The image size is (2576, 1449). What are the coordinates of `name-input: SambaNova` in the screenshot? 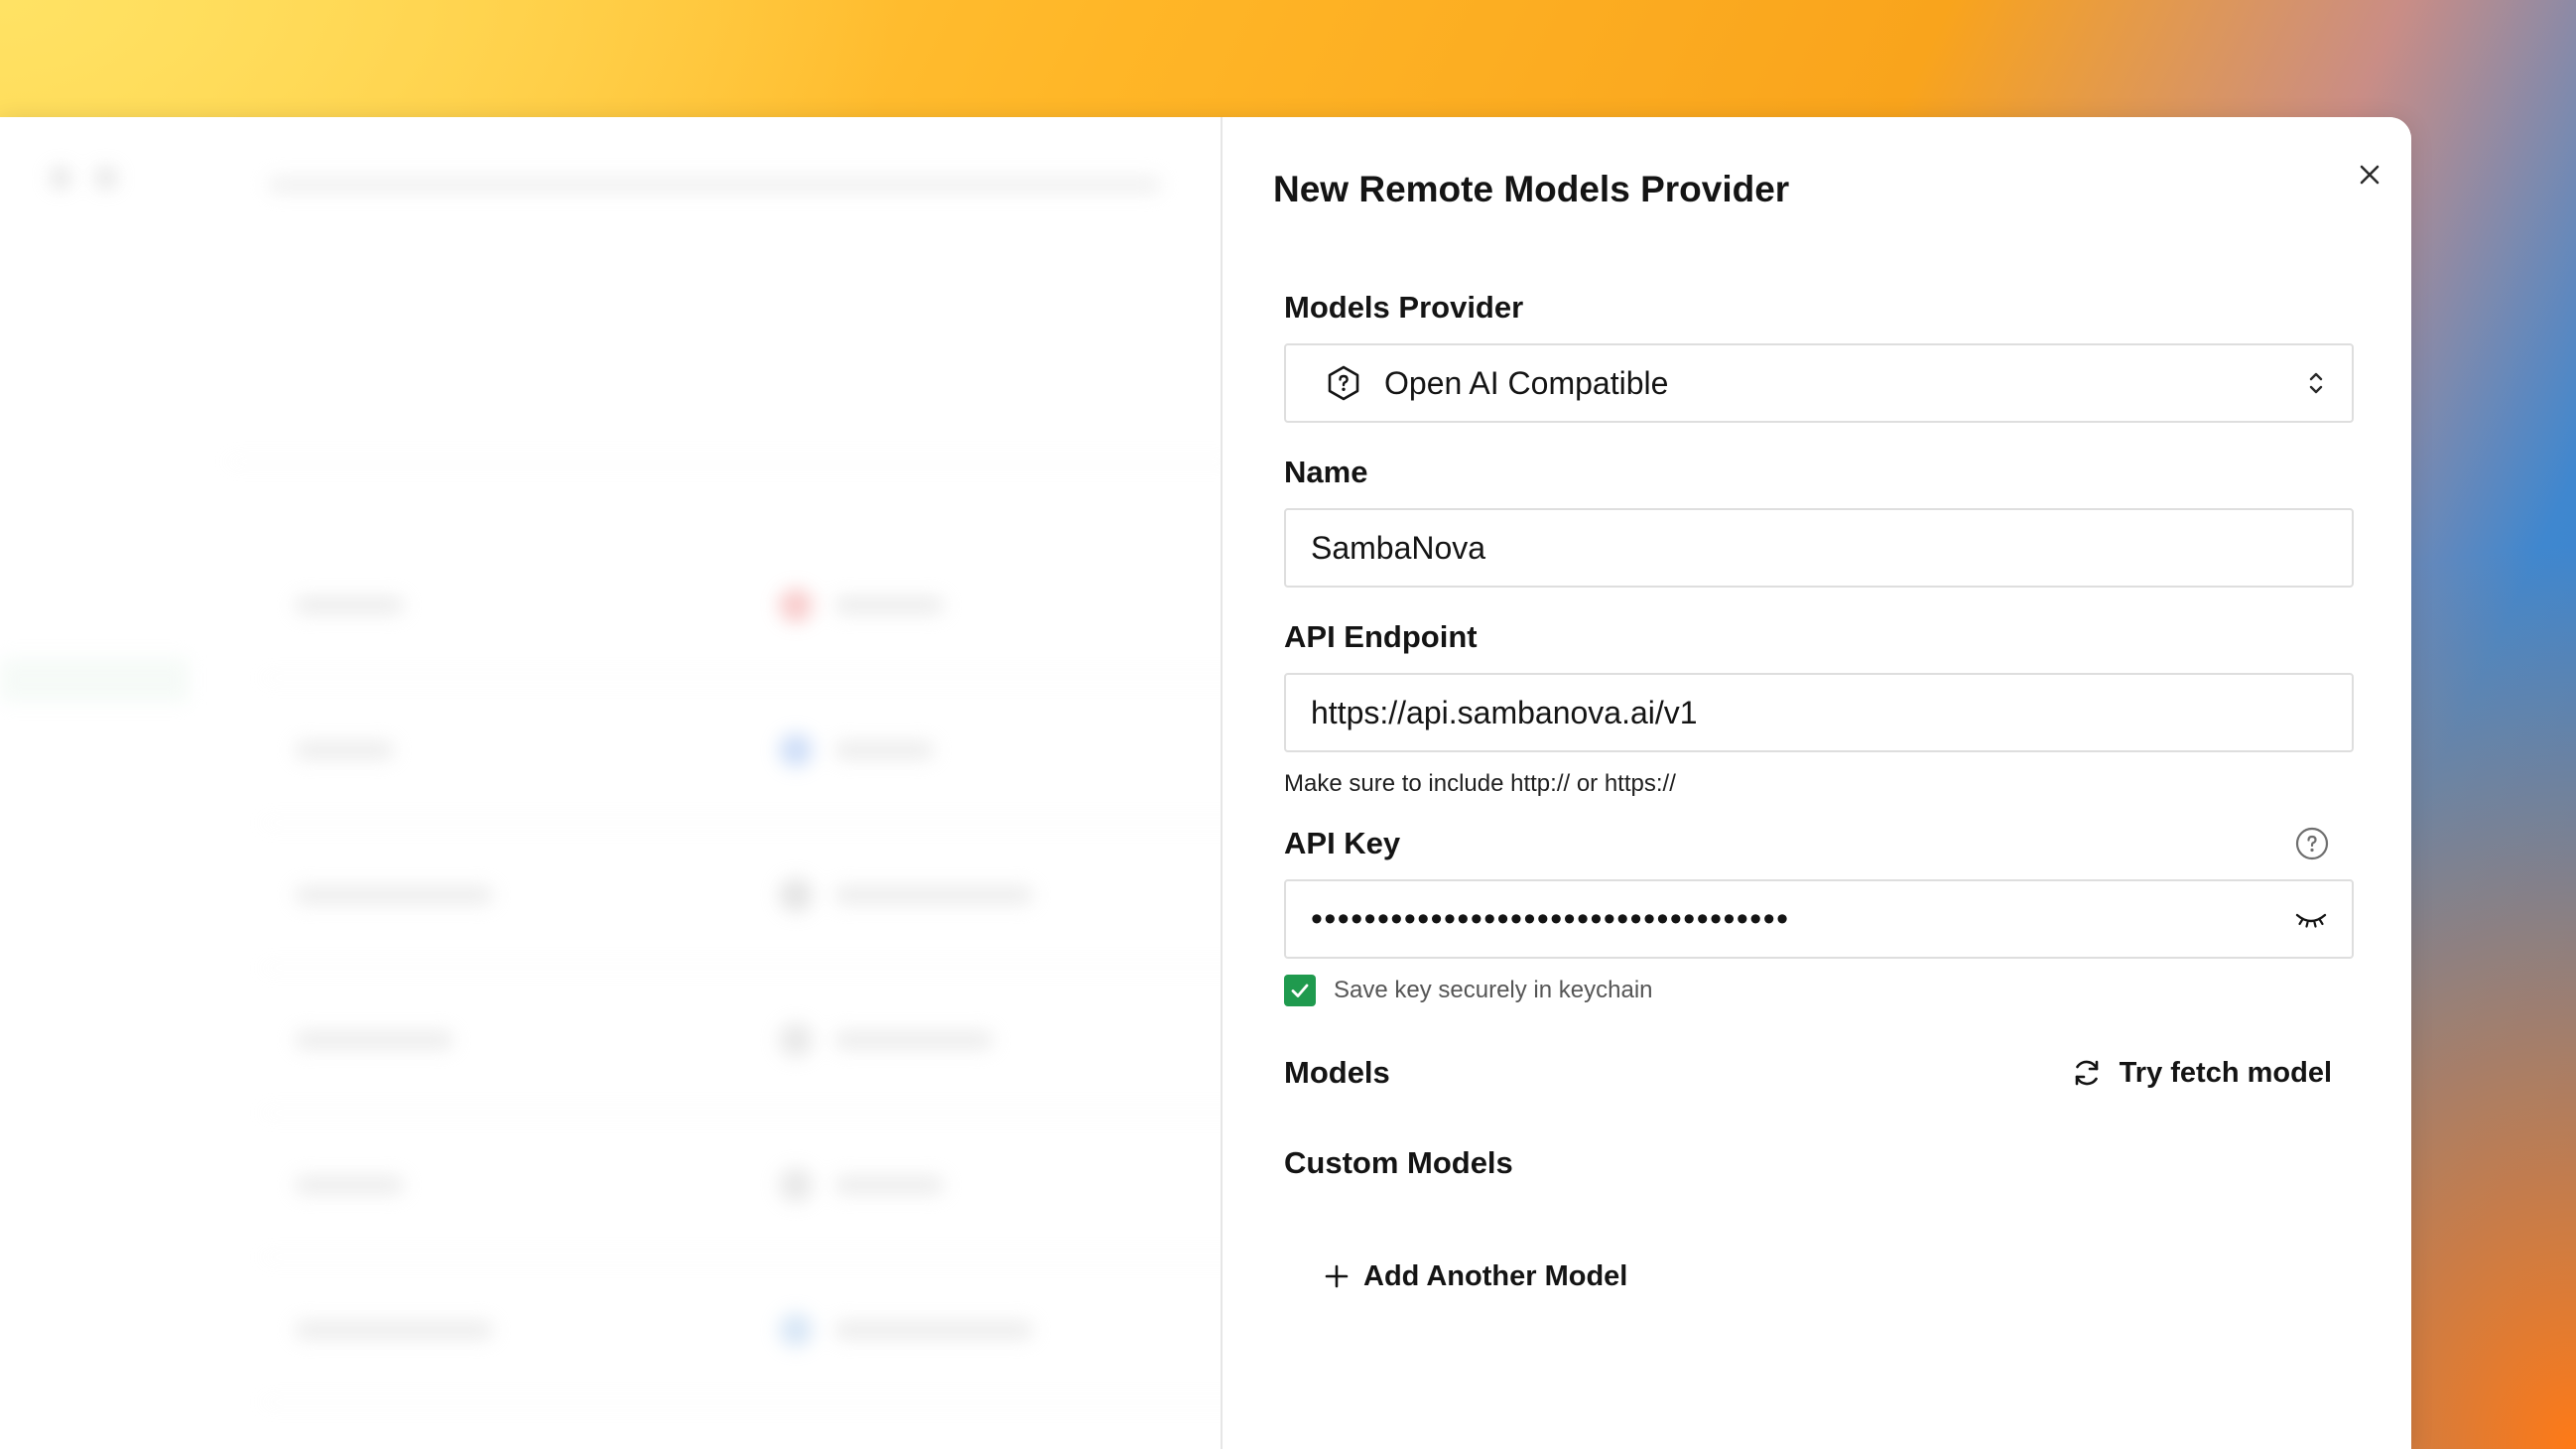 It's located at (1819, 548).